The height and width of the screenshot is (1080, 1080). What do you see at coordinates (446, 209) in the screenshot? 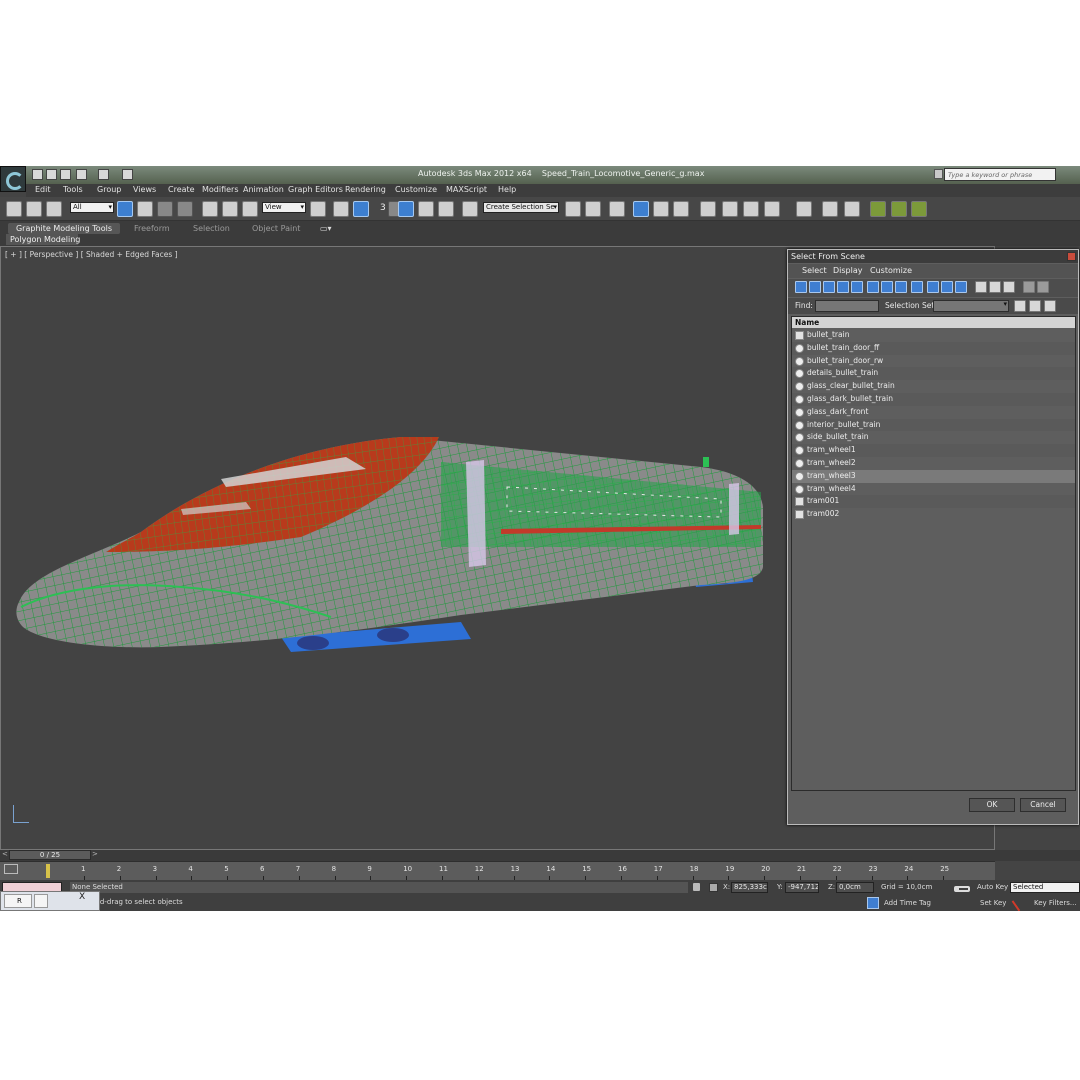
I see `spinner-snap-icon` at bounding box center [446, 209].